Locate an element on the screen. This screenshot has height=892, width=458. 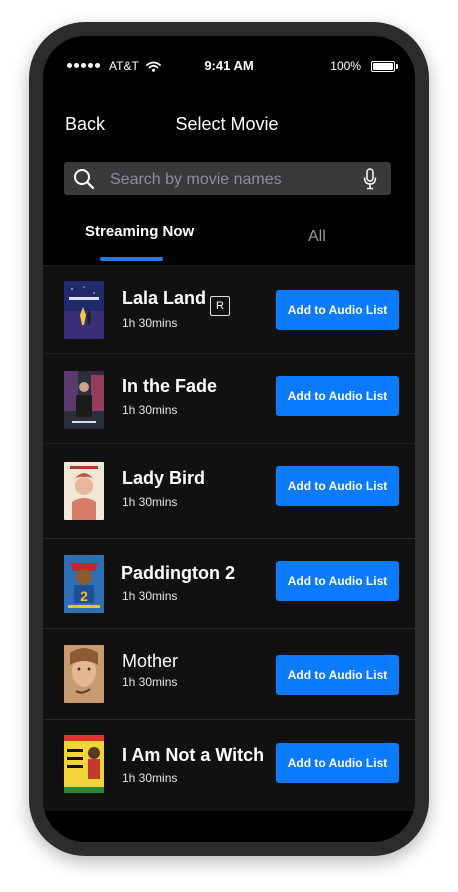
movie-title: In the Fade is located at coordinates (170, 386).